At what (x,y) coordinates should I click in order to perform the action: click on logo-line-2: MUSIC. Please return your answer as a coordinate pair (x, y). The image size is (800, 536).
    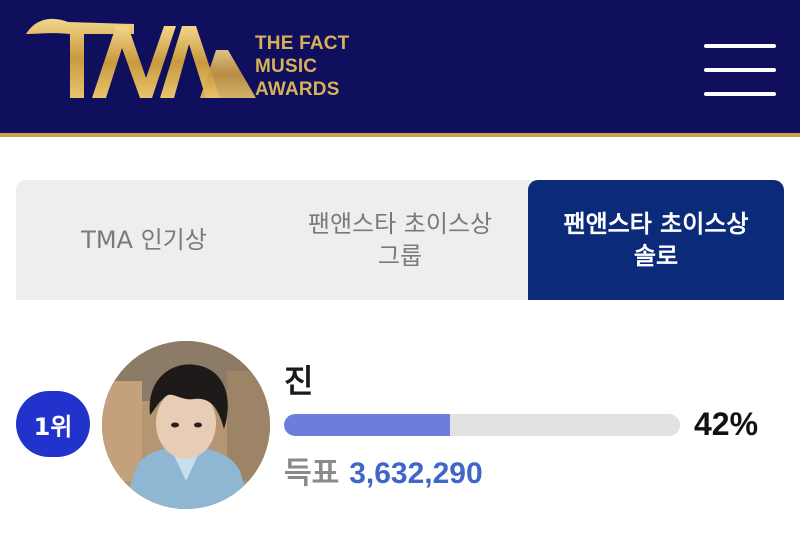
    Looking at the image, I should click on (286, 66).